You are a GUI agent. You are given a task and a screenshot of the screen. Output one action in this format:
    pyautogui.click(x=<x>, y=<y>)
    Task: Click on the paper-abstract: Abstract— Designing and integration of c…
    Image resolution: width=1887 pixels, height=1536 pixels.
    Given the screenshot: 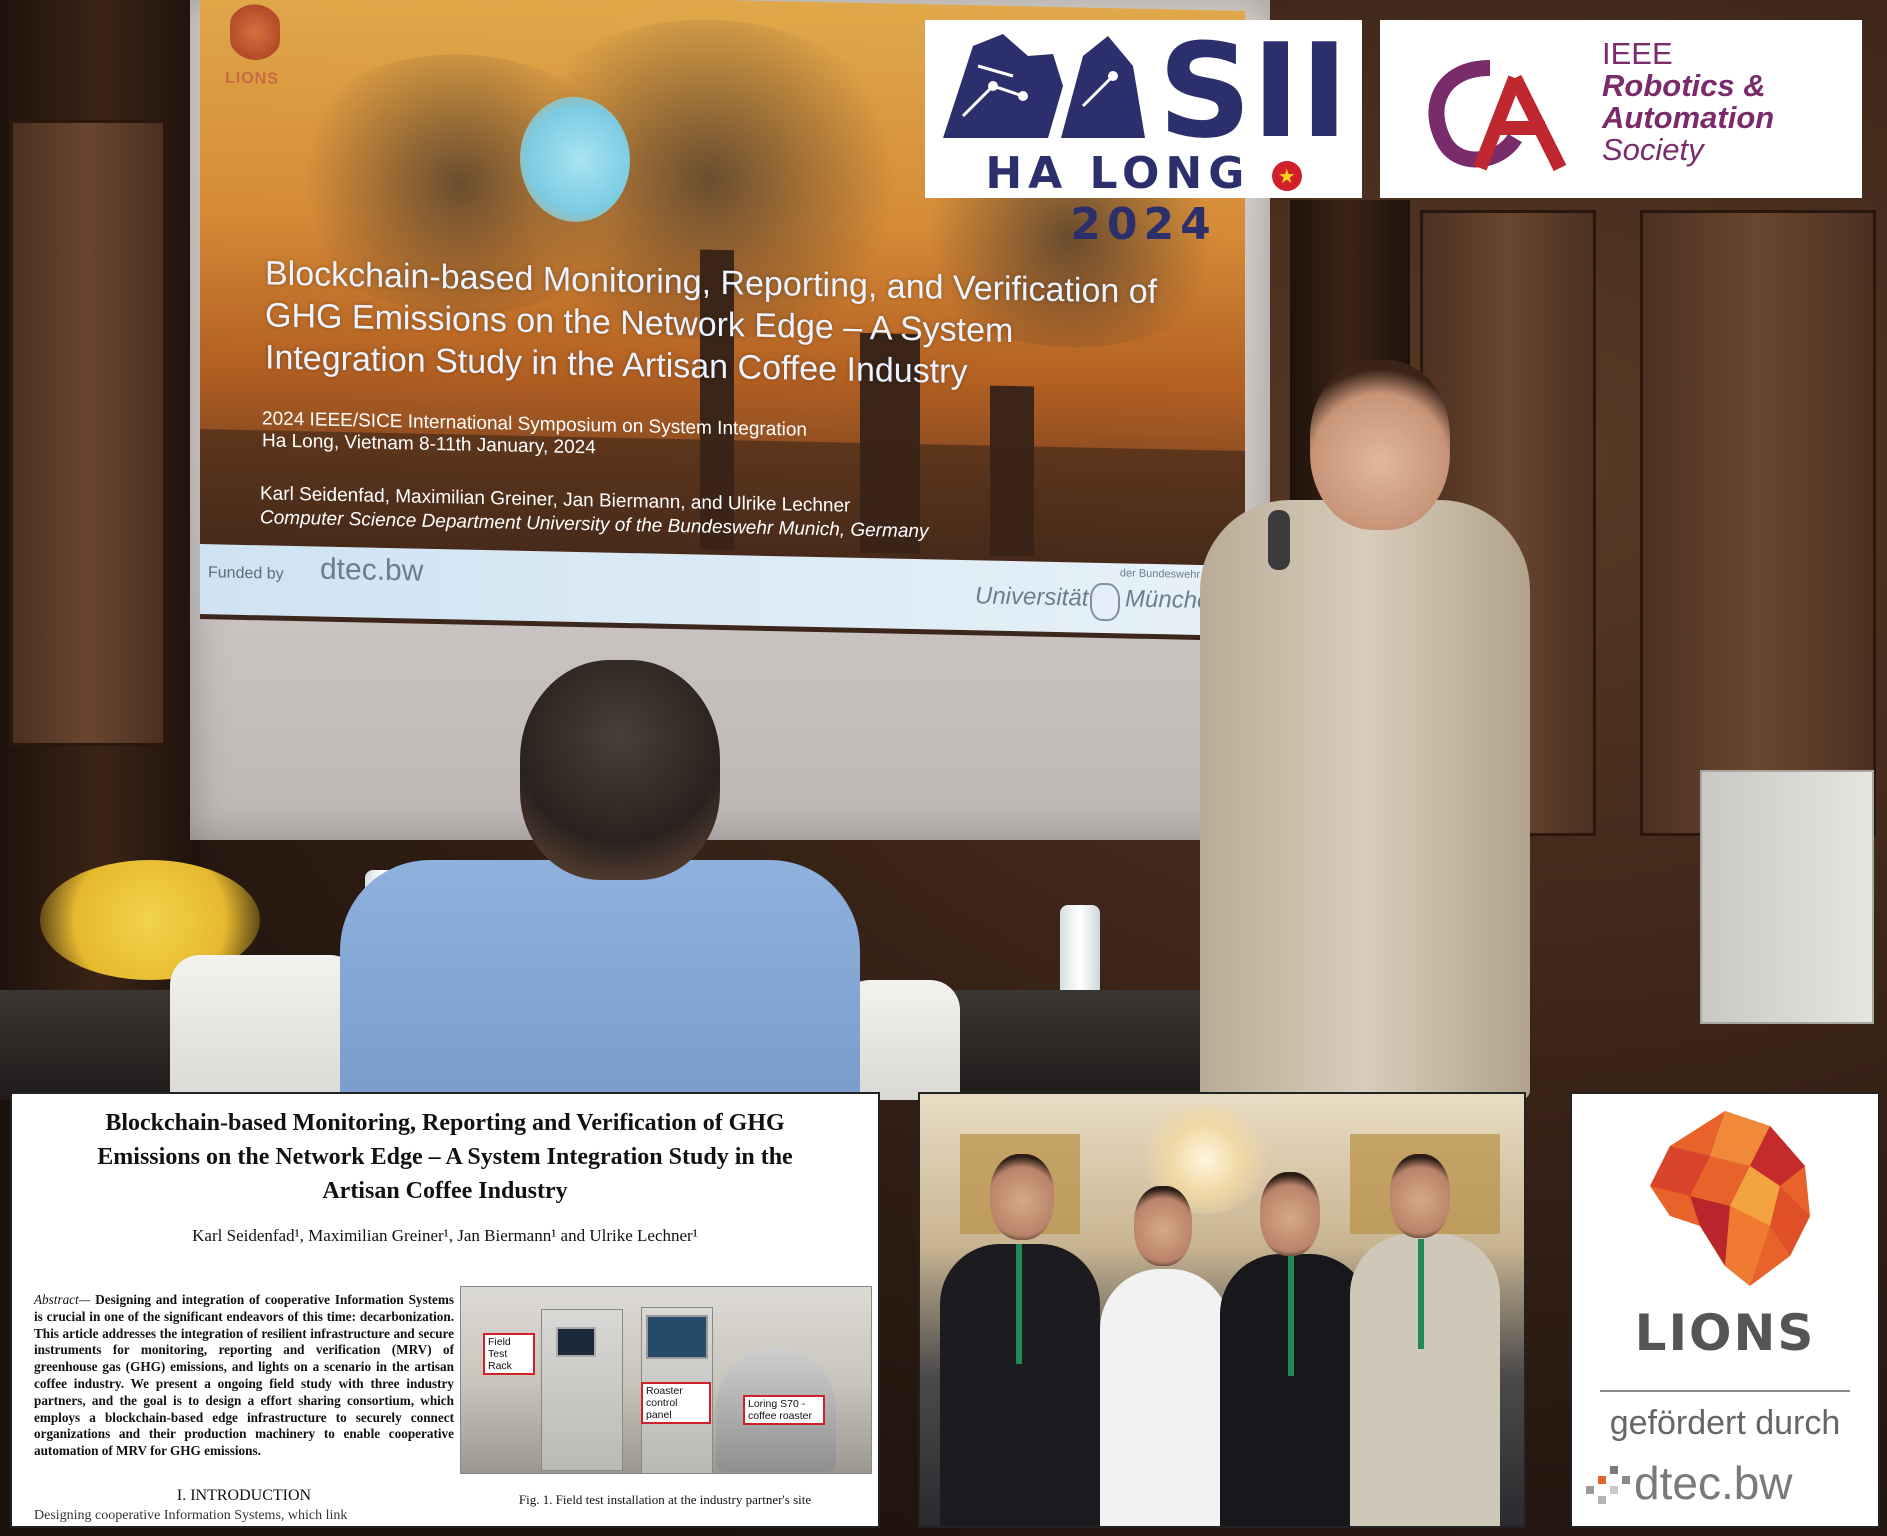 What is the action you would take?
    pyautogui.click(x=244, y=1376)
    